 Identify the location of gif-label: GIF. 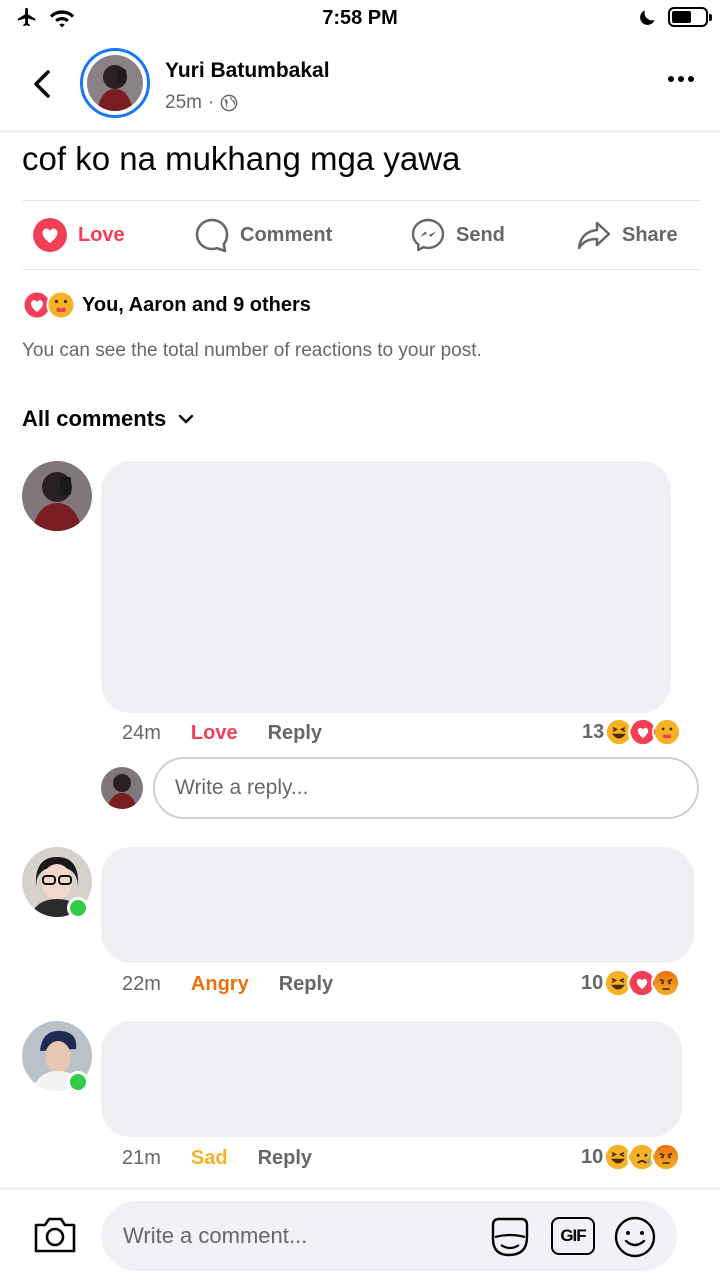
(573, 1235).